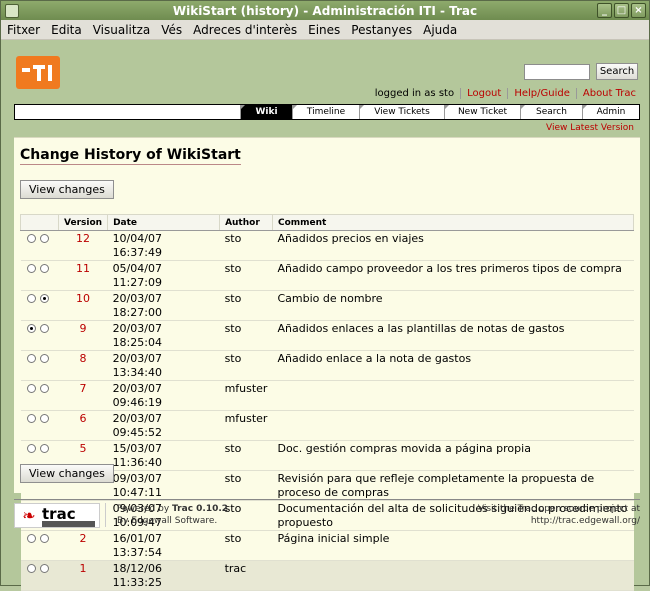 The width and height of the screenshot is (650, 591). I want to click on menu-fitxer: Fitxer, so click(23, 30).